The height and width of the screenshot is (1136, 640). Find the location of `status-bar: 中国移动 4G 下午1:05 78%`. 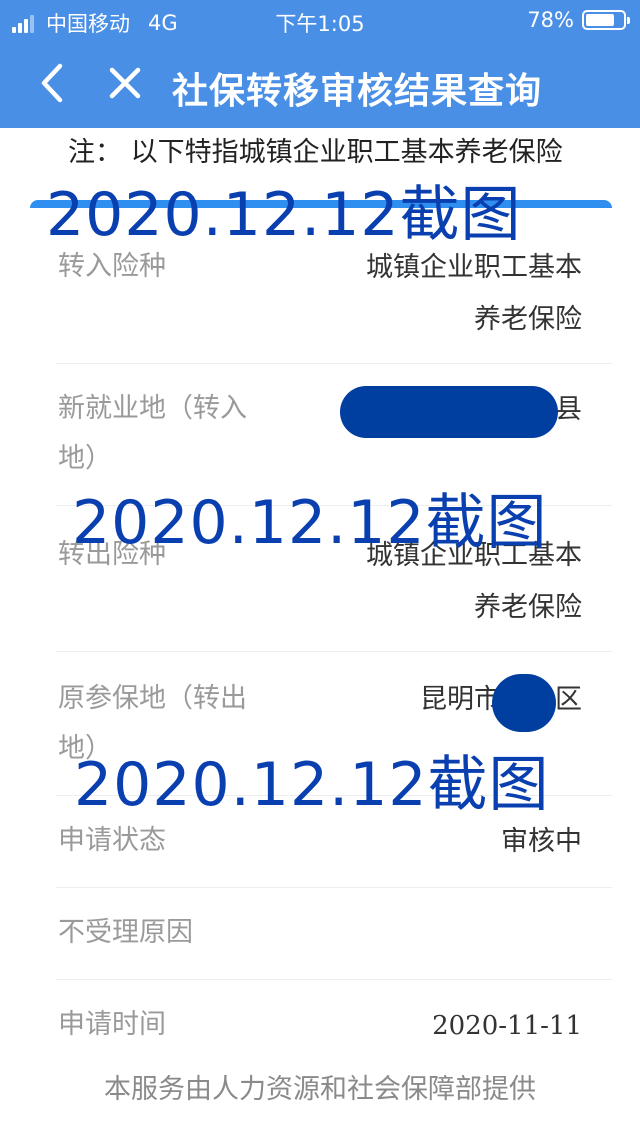

status-bar: 中国移动 4G 下午1:05 78% is located at coordinates (320, 20).